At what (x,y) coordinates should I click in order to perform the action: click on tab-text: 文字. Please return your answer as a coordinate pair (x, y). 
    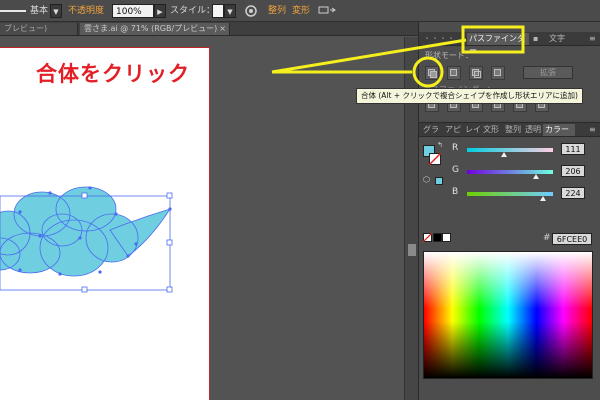
    Looking at the image, I should click on (559, 39).